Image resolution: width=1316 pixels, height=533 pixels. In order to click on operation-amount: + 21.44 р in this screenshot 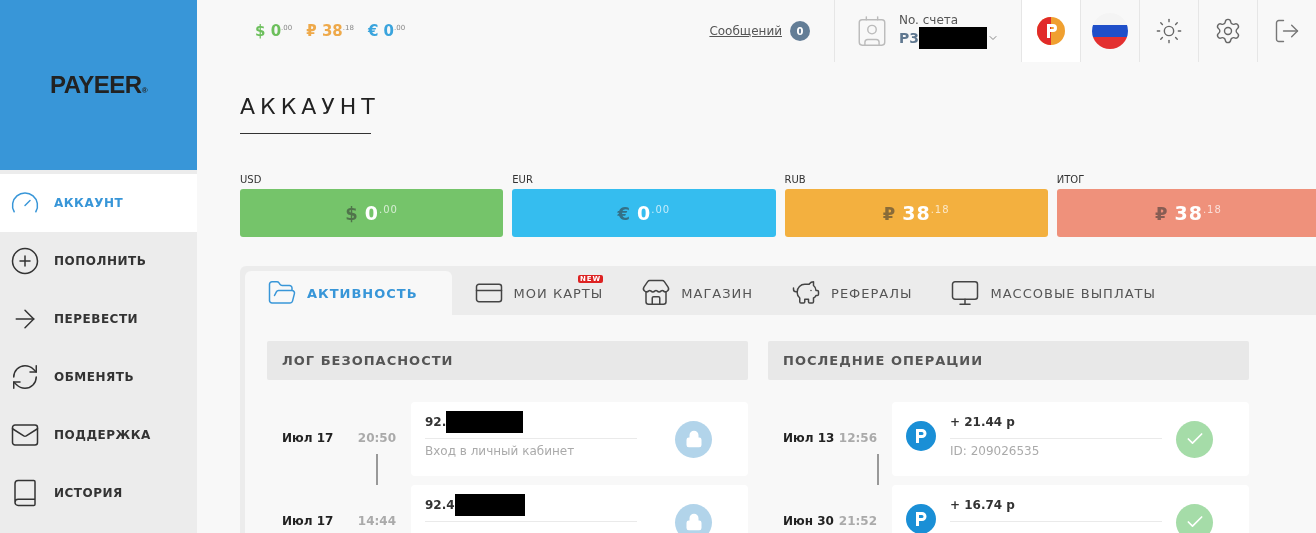, I will do `click(982, 422)`.